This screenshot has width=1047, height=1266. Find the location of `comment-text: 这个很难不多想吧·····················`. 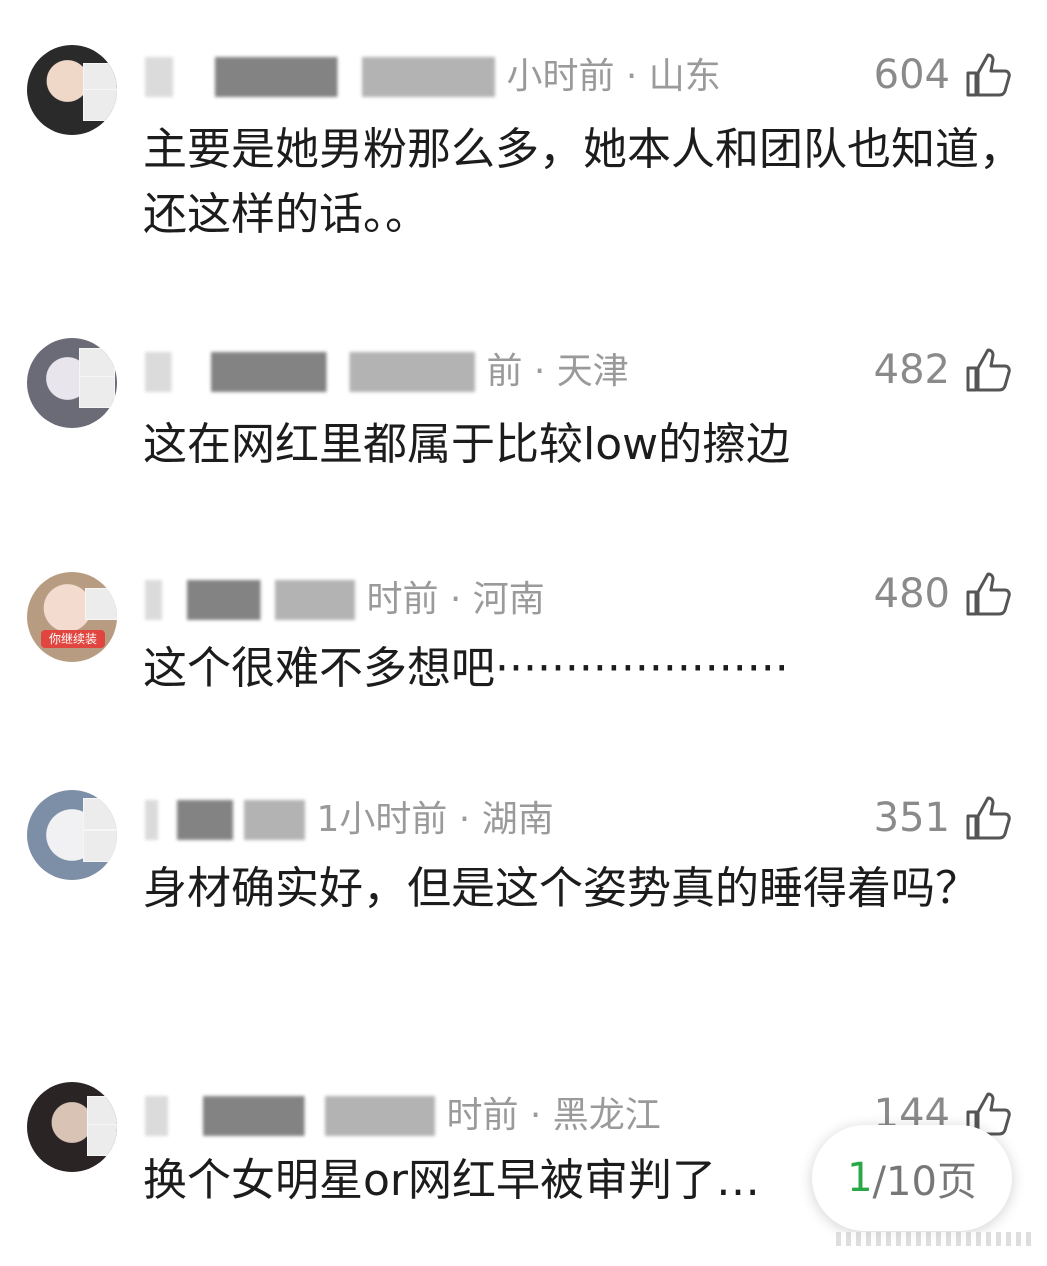

comment-text: 这个很难不多想吧····················· is located at coordinates (466, 668).